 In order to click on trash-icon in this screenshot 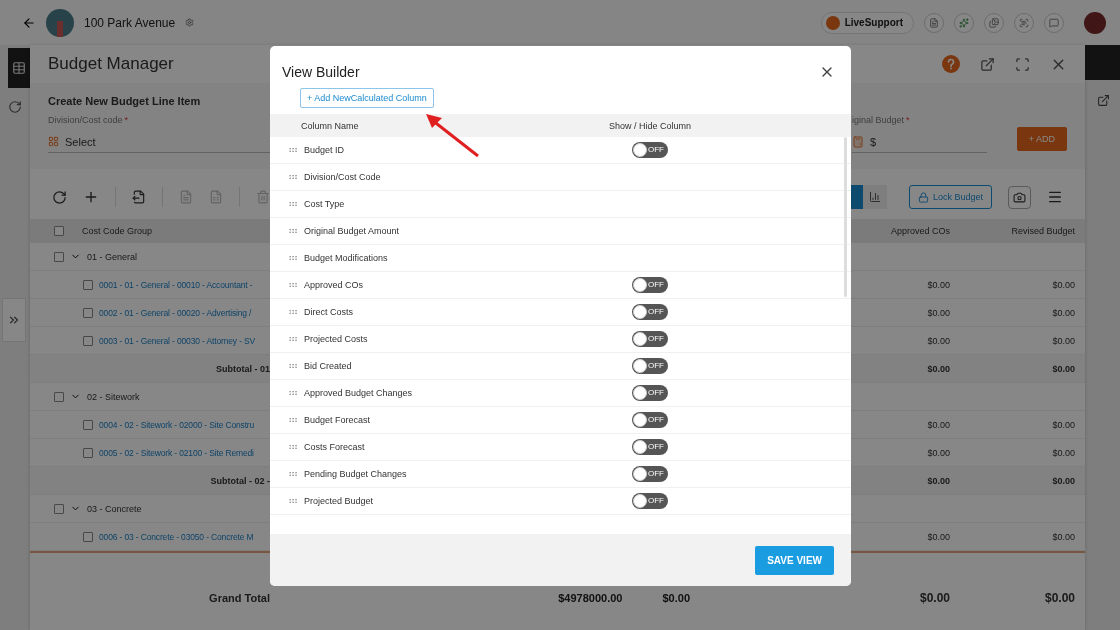, I will do `click(263, 197)`.